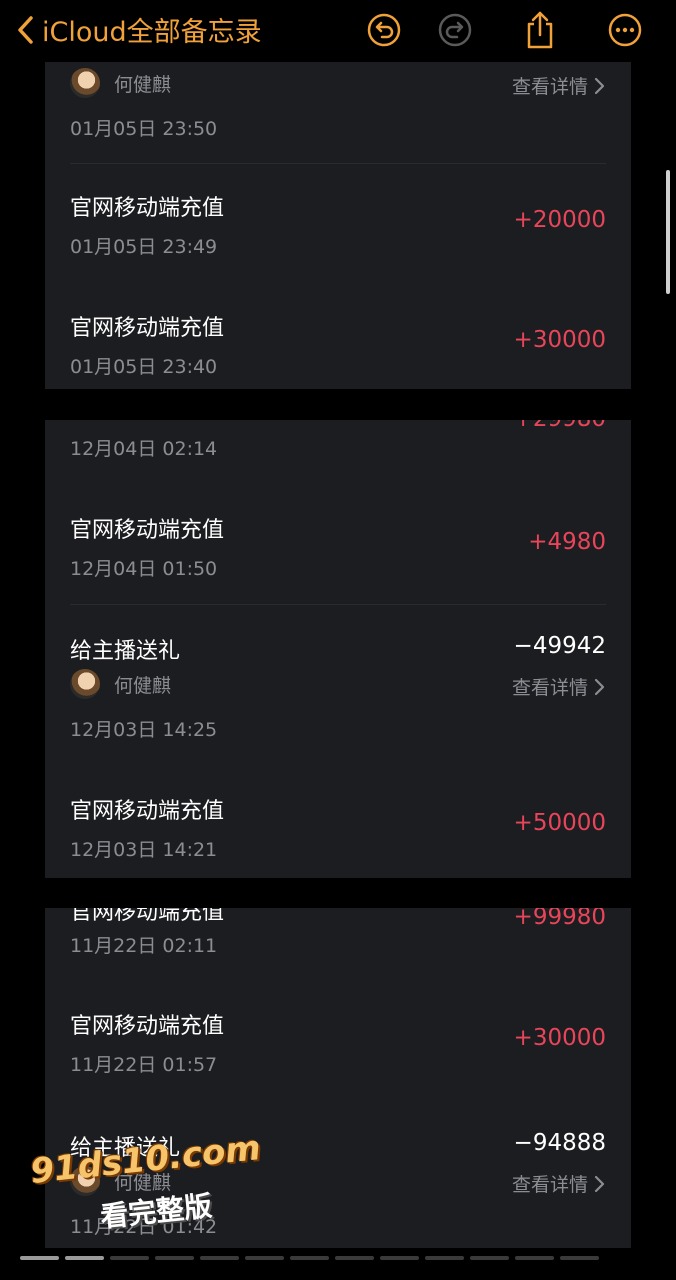 The height and width of the screenshot is (1280, 676). What do you see at coordinates (152, 32) in the screenshot?
I see `back-label: iCloud全部备忘录` at bounding box center [152, 32].